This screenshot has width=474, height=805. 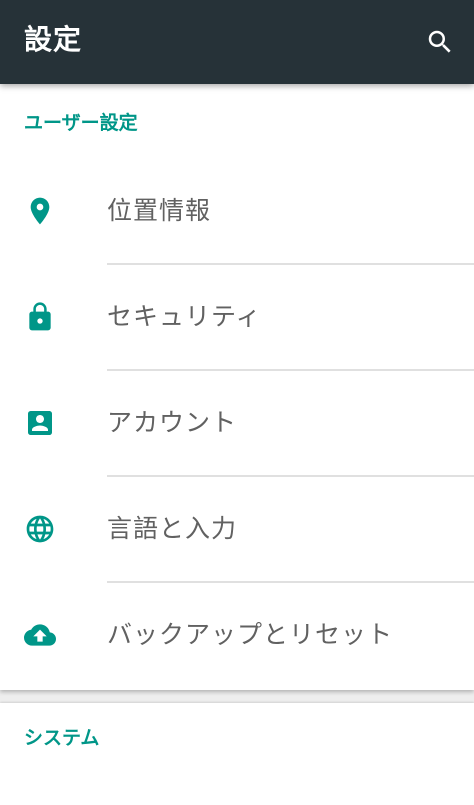 What do you see at coordinates (184, 316) in the screenshot?
I see `settings-item-label: セキュリティ` at bounding box center [184, 316].